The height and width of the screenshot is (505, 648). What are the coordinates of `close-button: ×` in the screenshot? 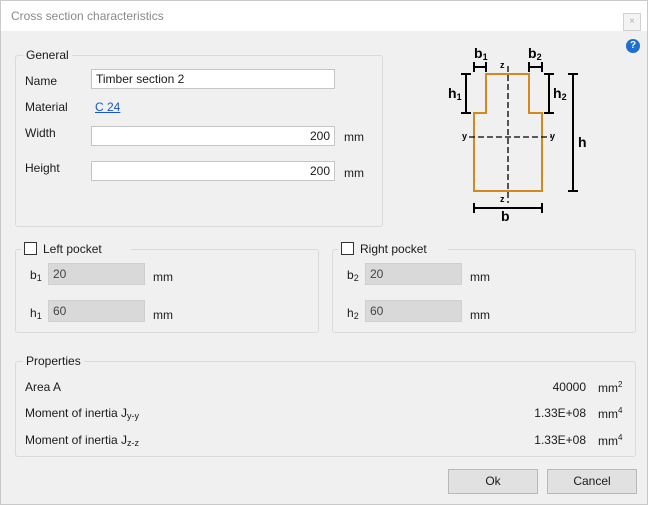 It's located at (632, 22).